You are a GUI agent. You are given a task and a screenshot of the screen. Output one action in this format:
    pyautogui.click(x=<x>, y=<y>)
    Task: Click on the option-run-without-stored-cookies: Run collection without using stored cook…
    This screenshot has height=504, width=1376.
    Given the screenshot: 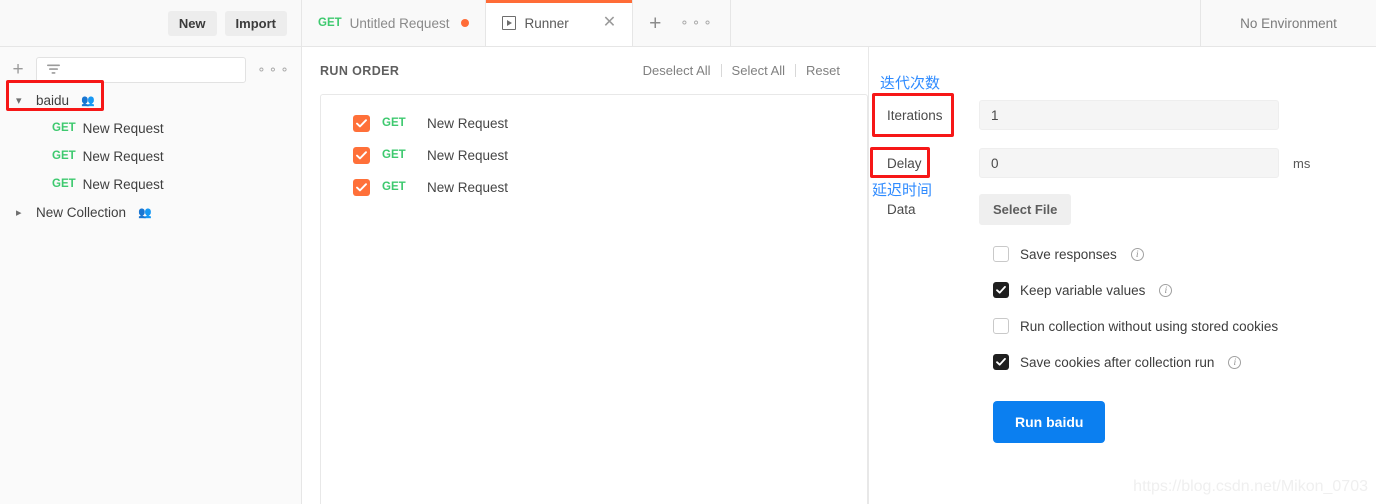 What is the action you would take?
    pyautogui.click(x=1122, y=326)
    